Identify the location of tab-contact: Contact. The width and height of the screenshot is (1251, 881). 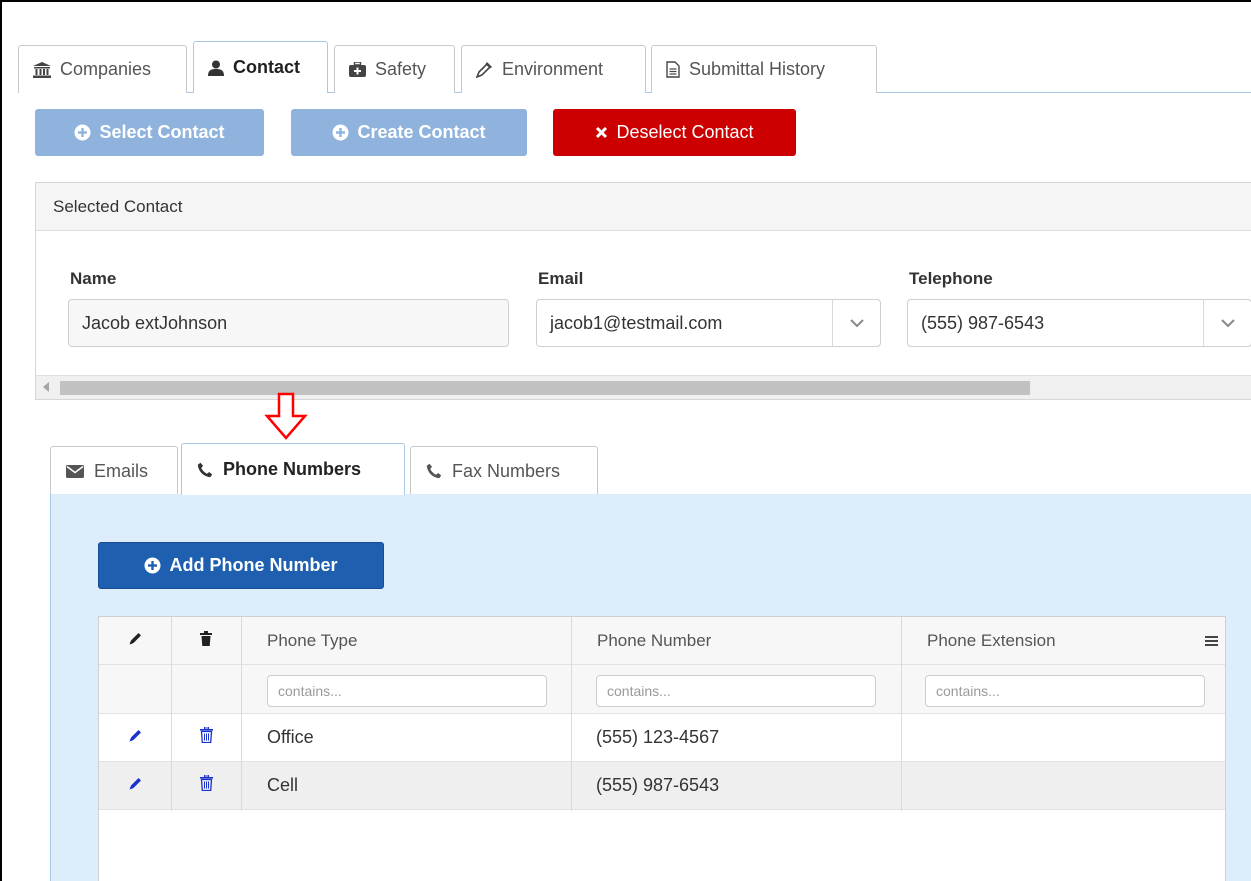
(260, 67).